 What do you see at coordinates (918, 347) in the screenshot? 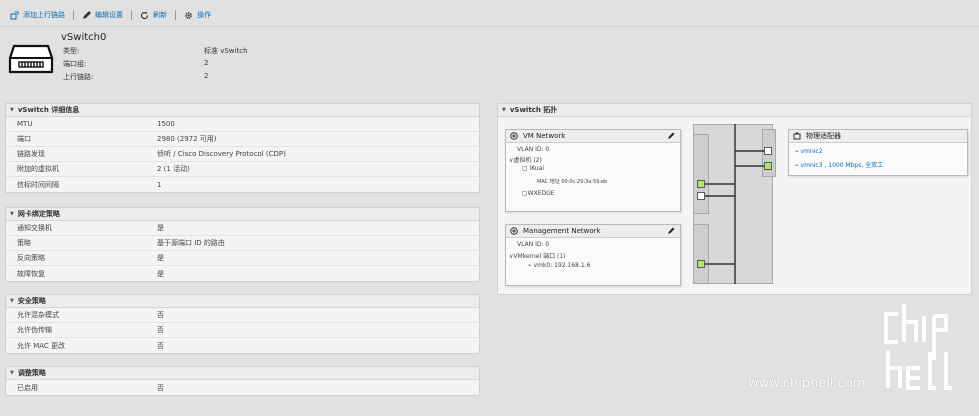
I see `chiphell-logo` at bounding box center [918, 347].